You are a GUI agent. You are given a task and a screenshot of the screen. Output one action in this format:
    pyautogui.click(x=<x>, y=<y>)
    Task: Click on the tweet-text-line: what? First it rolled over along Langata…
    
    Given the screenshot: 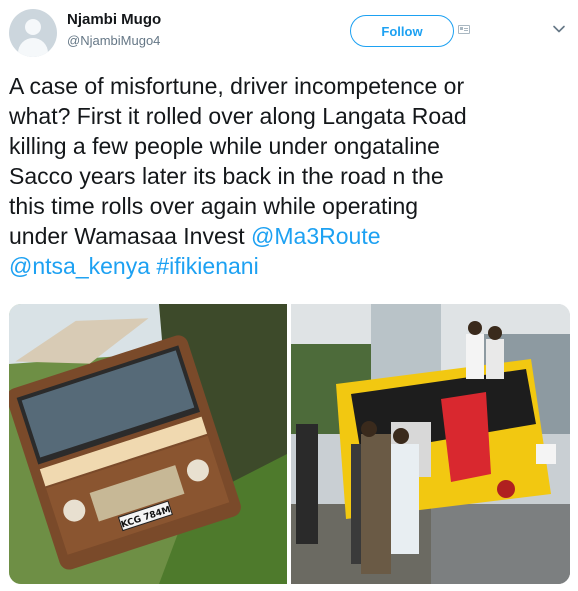 What is the action you would take?
    pyautogui.click(x=238, y=116)
    